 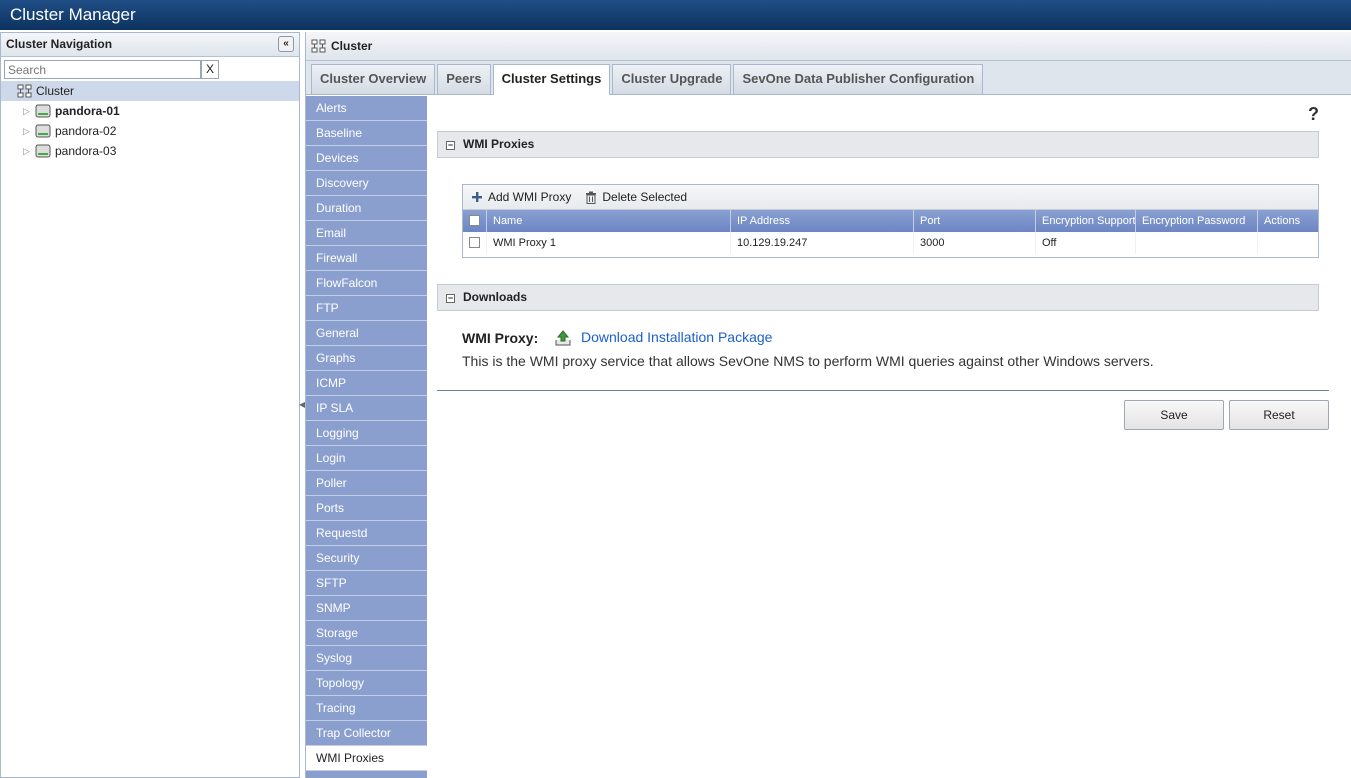 I want to click on tree-node-label: pandora-03, so click(x=86, y=151).